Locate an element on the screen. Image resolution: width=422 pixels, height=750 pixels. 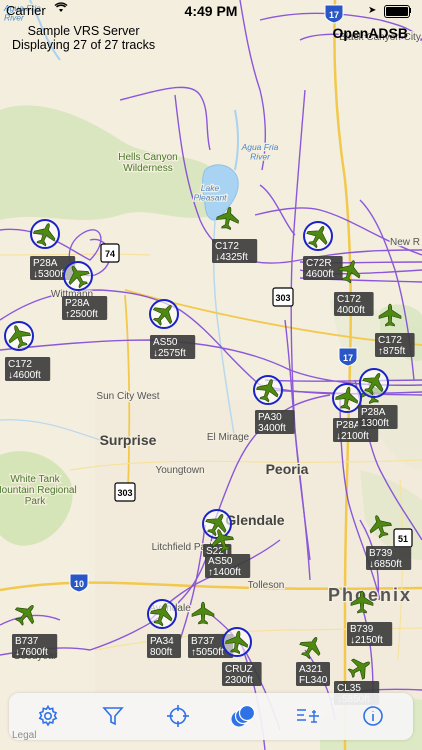
place-label: El Mirage is located at coordinates (228, 437).